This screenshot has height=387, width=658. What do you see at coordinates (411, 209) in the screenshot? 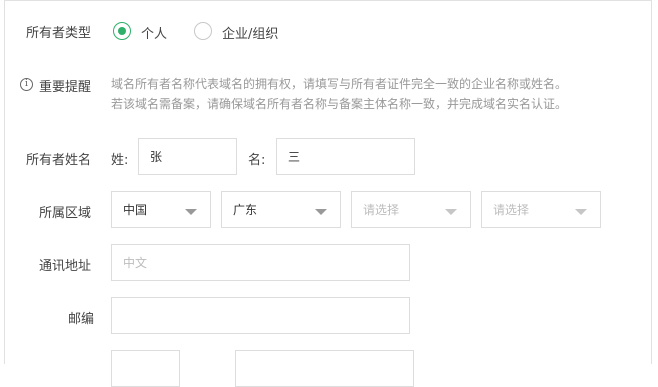
I see `city-select: 请选择` at bounding box center [411, 209].